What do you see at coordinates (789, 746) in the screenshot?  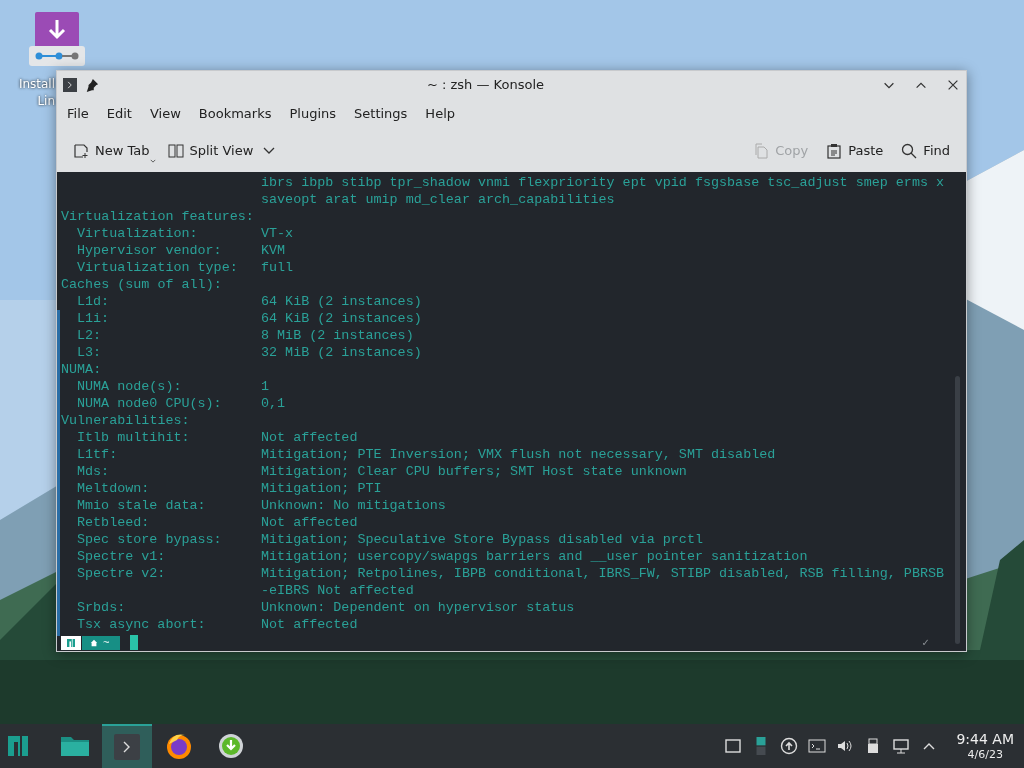 I see `update-icon` at bounding box center [789, 746].